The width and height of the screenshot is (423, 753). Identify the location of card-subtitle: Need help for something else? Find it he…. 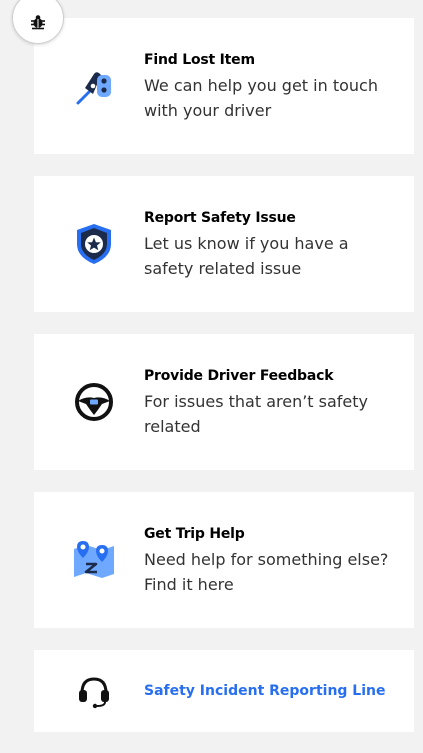
(266, 571).